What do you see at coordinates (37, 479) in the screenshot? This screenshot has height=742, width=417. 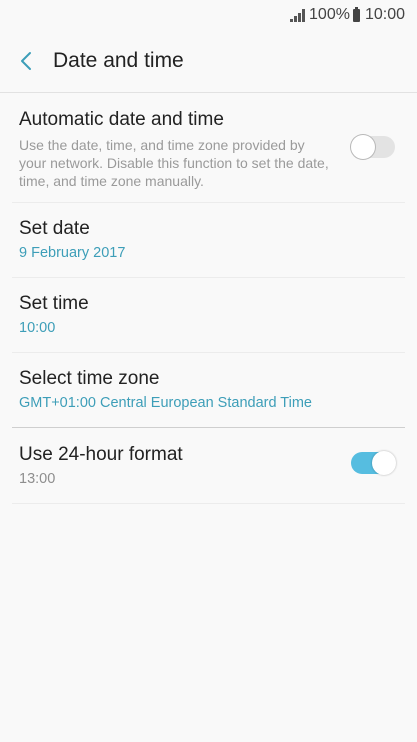 I see `use-24-hour-format-value: 13:00` at bounding box center [37, 479].